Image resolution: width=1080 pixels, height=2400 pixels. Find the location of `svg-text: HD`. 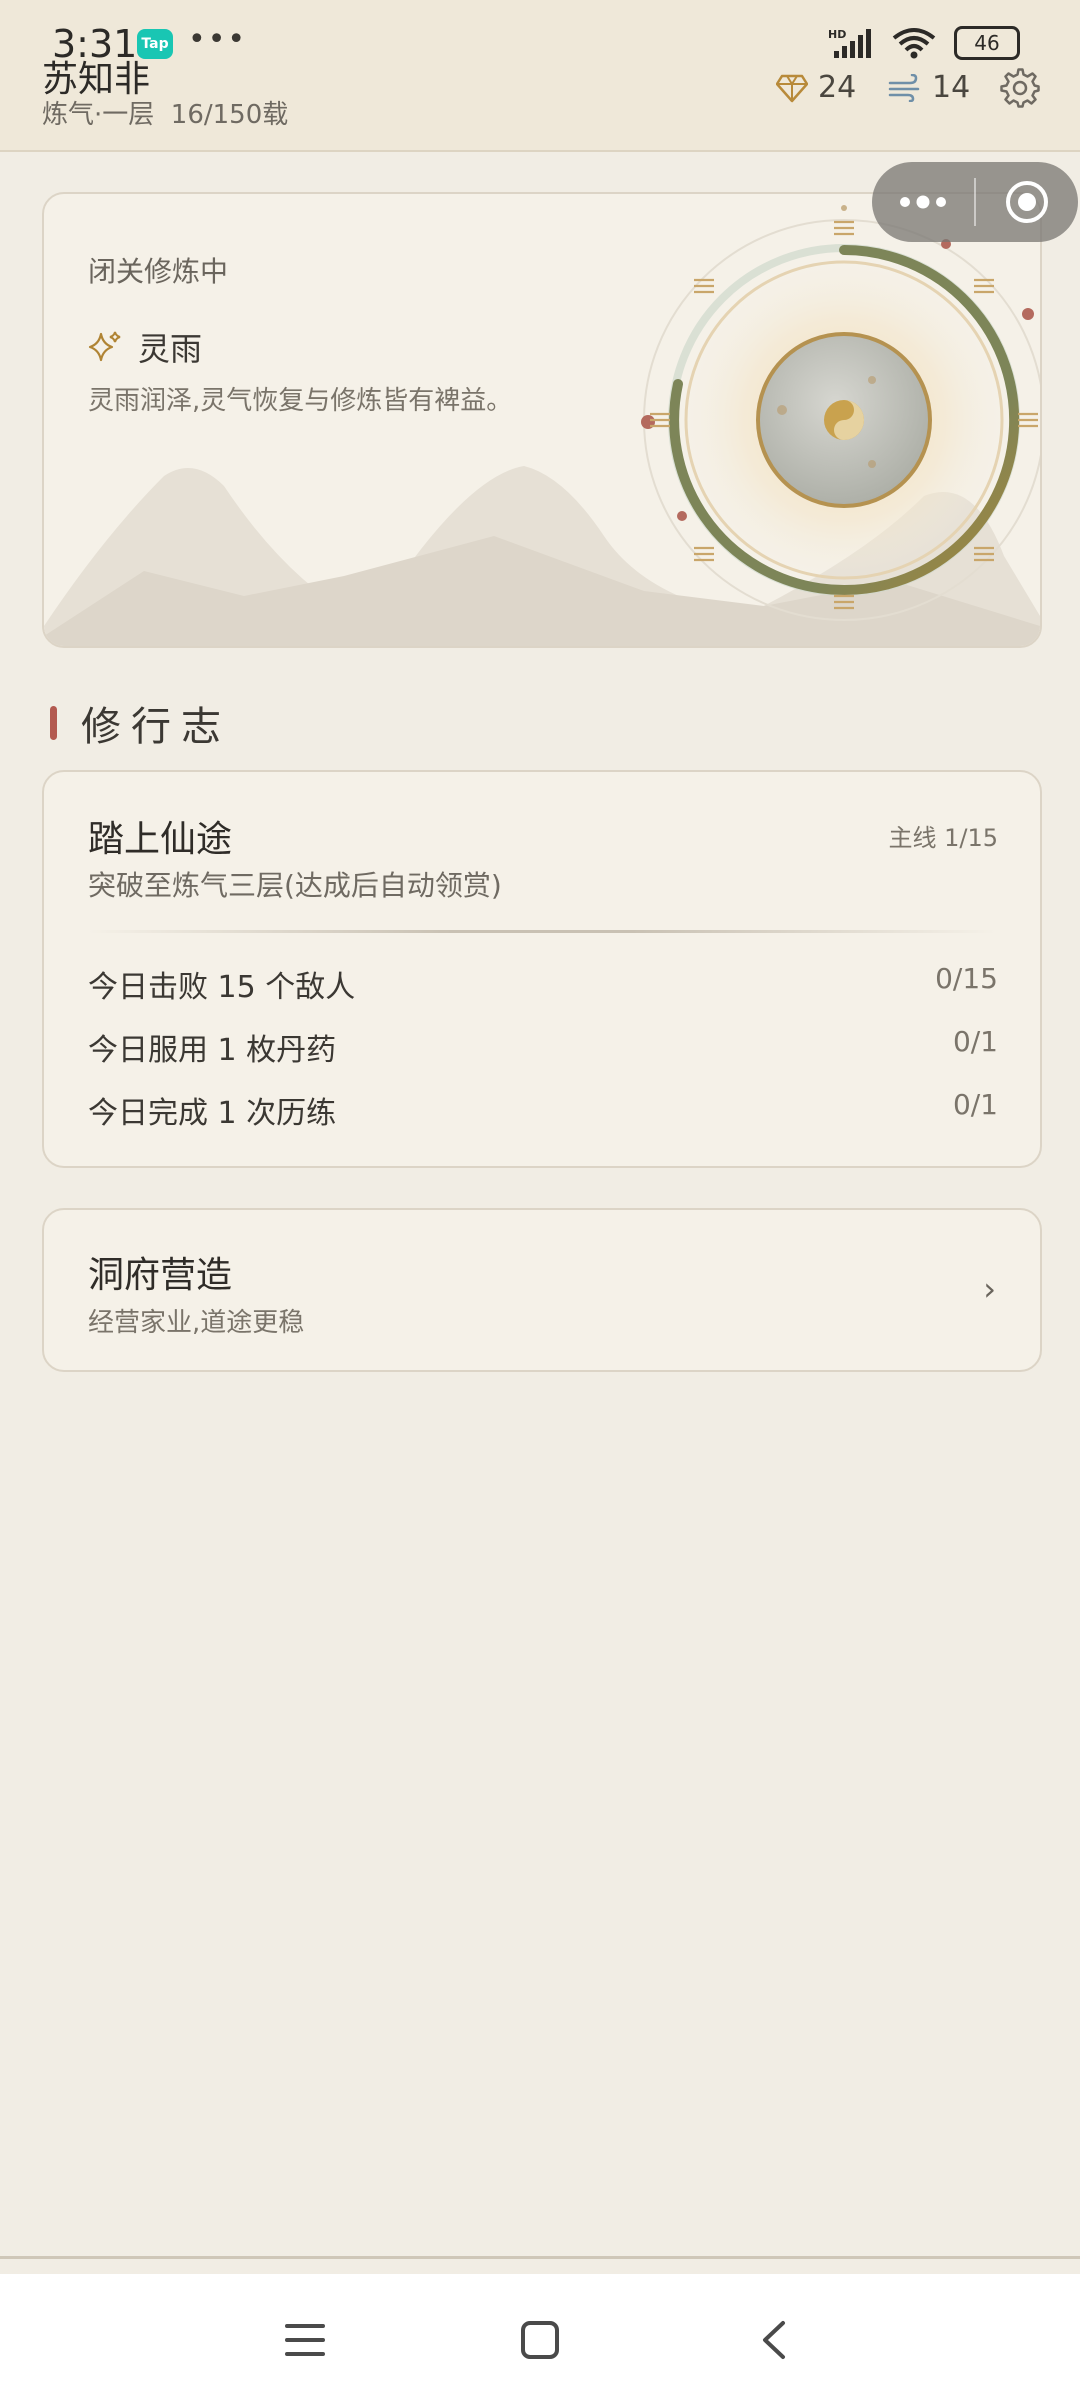

svg-text: HD is located at coordinates (837, 34).